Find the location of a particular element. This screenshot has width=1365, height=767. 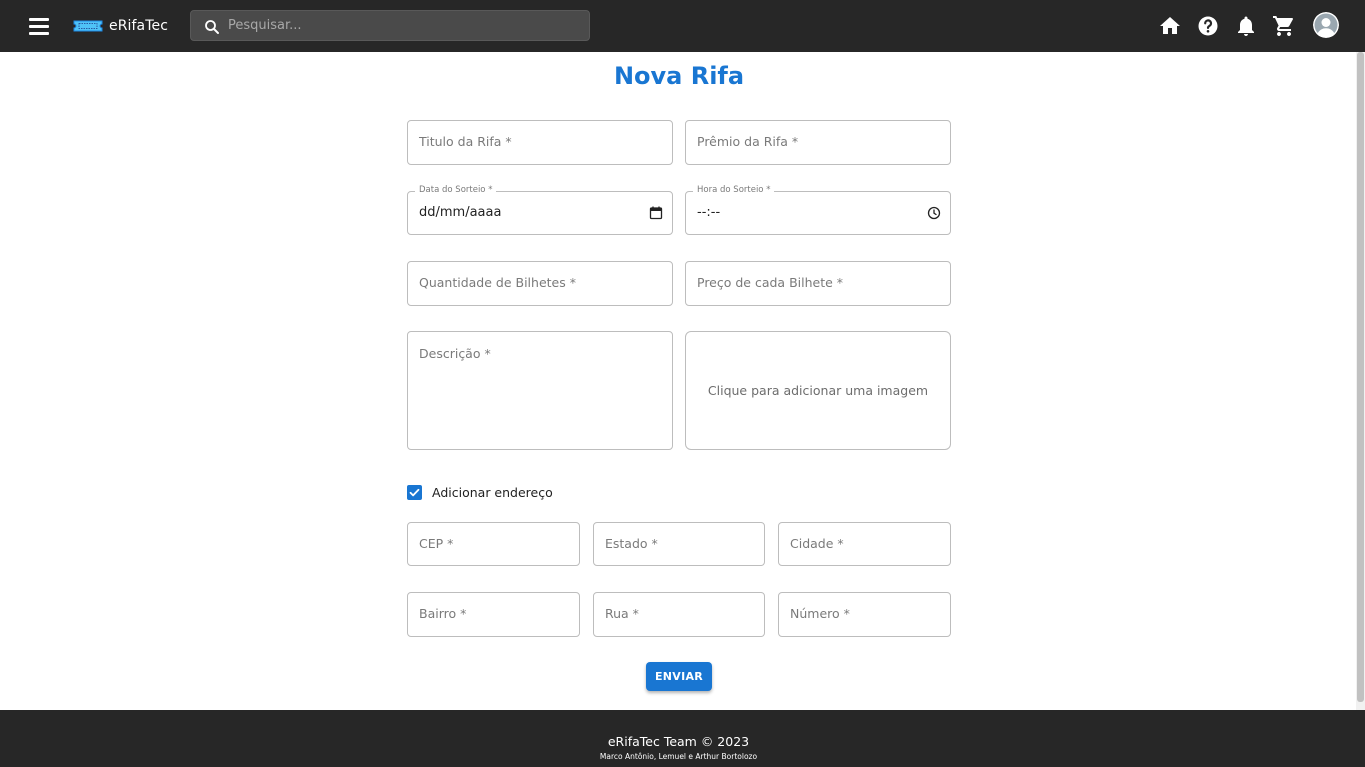

estado-label: Estado * is located at coordinates (631, 543).